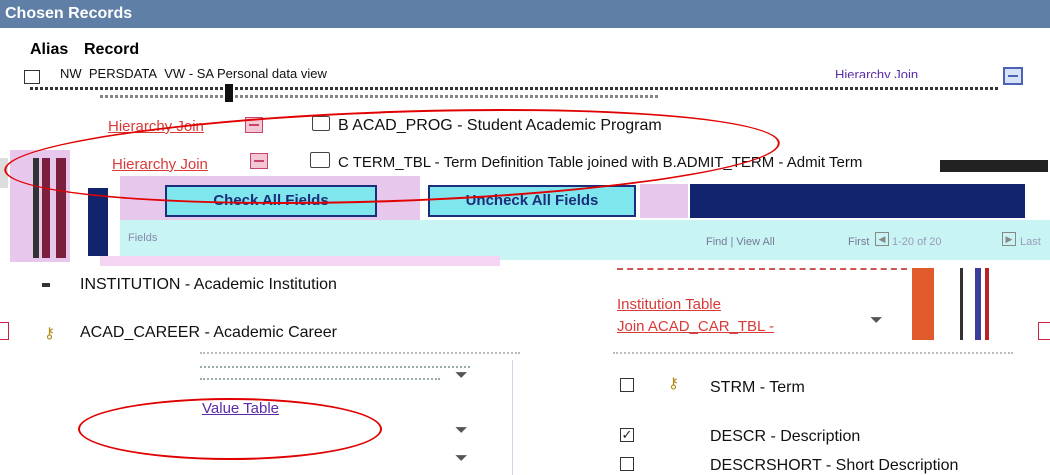 The width and height of the screenshot is (1050, 475). I want to click on alias-column-header: Alias, so click(49, 49).